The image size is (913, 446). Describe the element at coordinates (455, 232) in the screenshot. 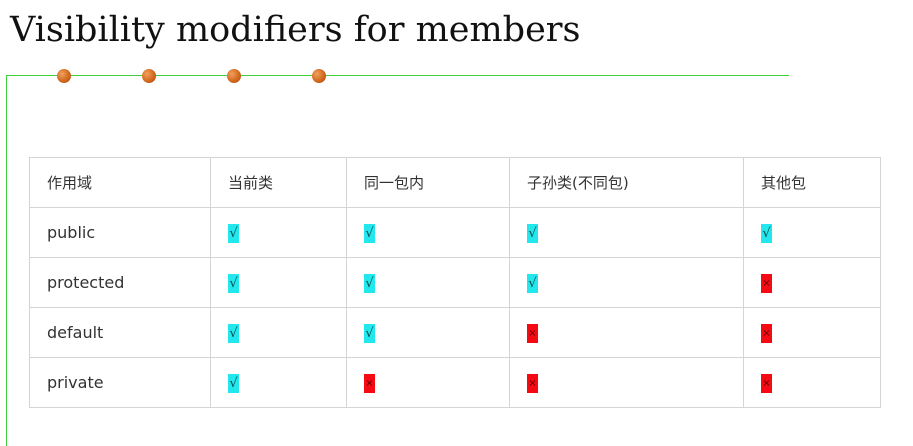

I see `table-row: public √ √ √ √` at that location.